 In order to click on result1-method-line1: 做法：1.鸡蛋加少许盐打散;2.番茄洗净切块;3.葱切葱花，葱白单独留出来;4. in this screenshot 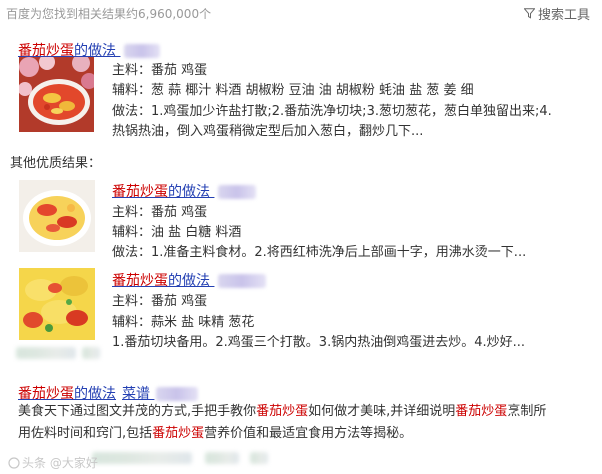, I will do `click(332, 111)`.